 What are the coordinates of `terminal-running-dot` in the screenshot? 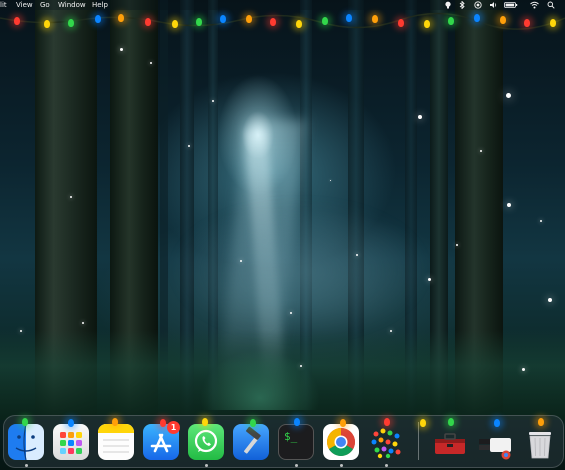 It's located at (296, 465).